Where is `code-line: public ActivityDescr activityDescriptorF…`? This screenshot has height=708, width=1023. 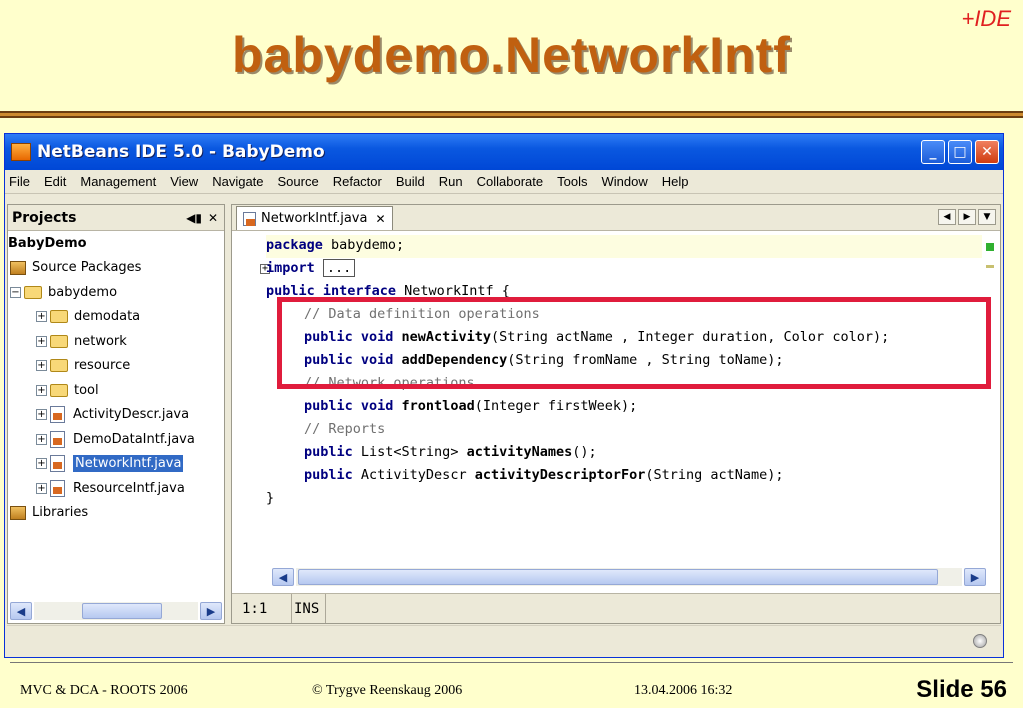
code-line: public ActivityDescr activityDescriptorF… is located at coordinates (544, 475).